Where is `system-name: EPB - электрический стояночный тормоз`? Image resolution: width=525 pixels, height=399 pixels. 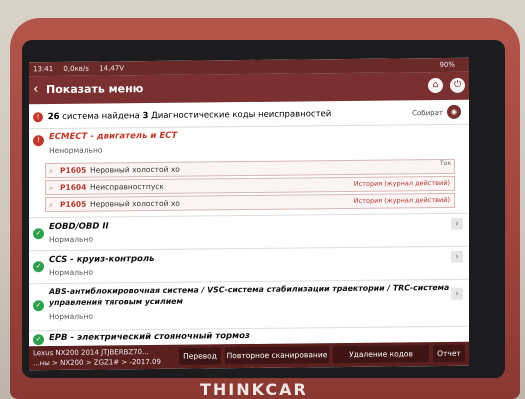 system-name: EPB - электрический стояночный тормоз is located at coordinates (149, 337).